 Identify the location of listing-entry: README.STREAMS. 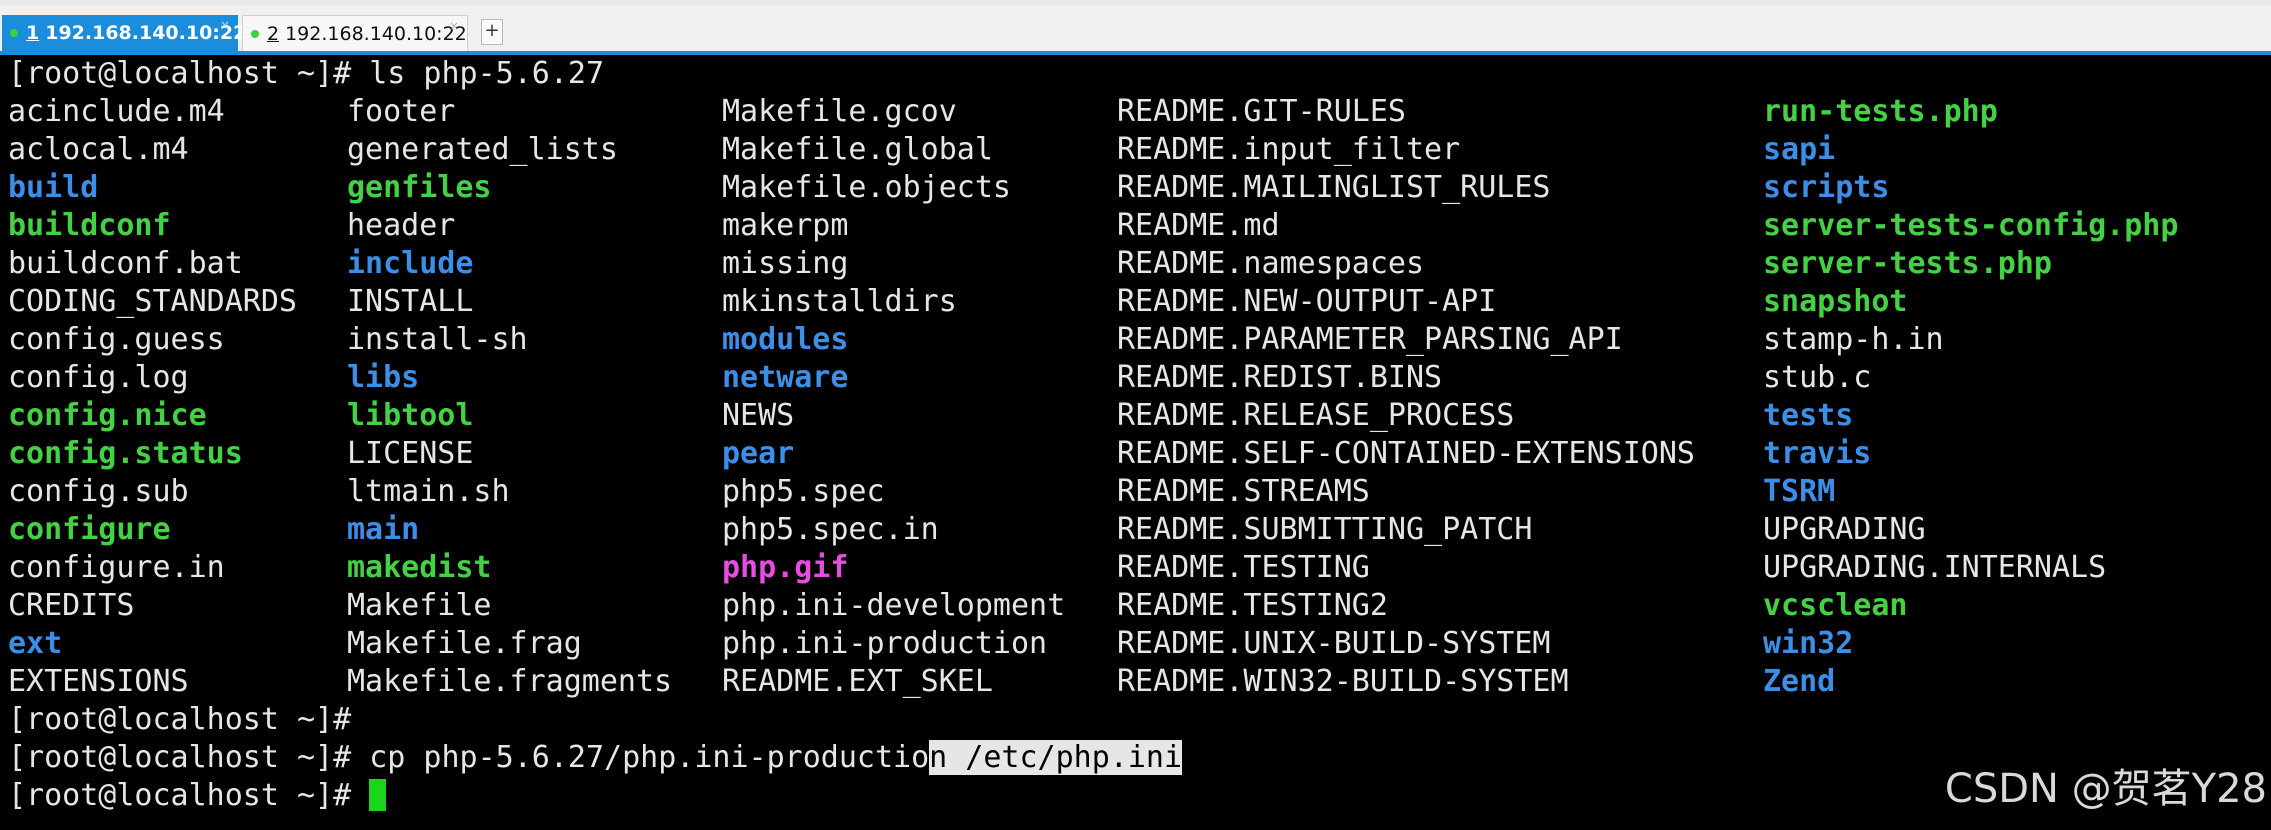
(1243, 491).